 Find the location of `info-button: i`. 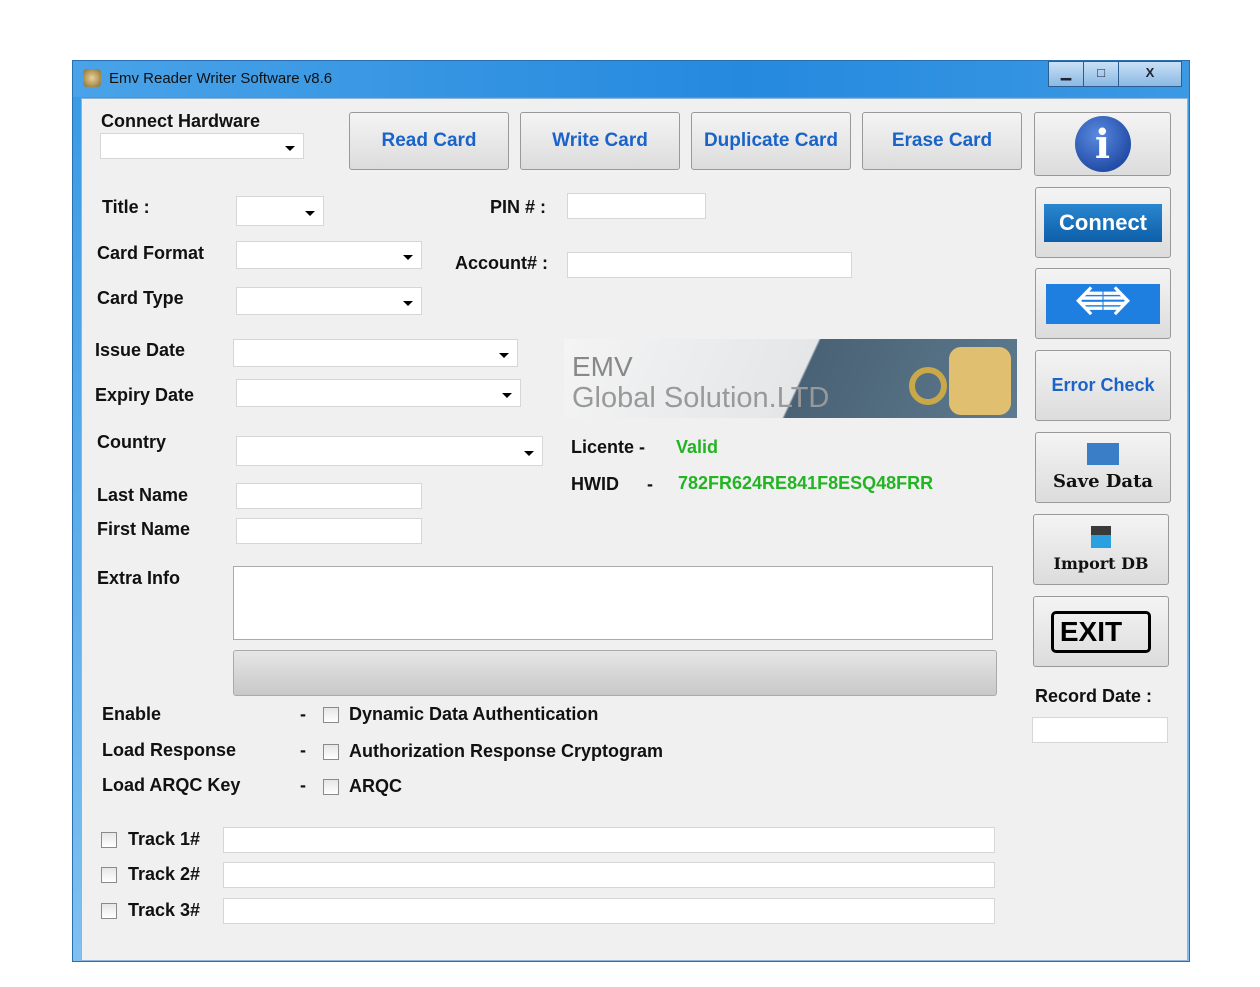

info-button: i is located at coordinates (1102, 144).